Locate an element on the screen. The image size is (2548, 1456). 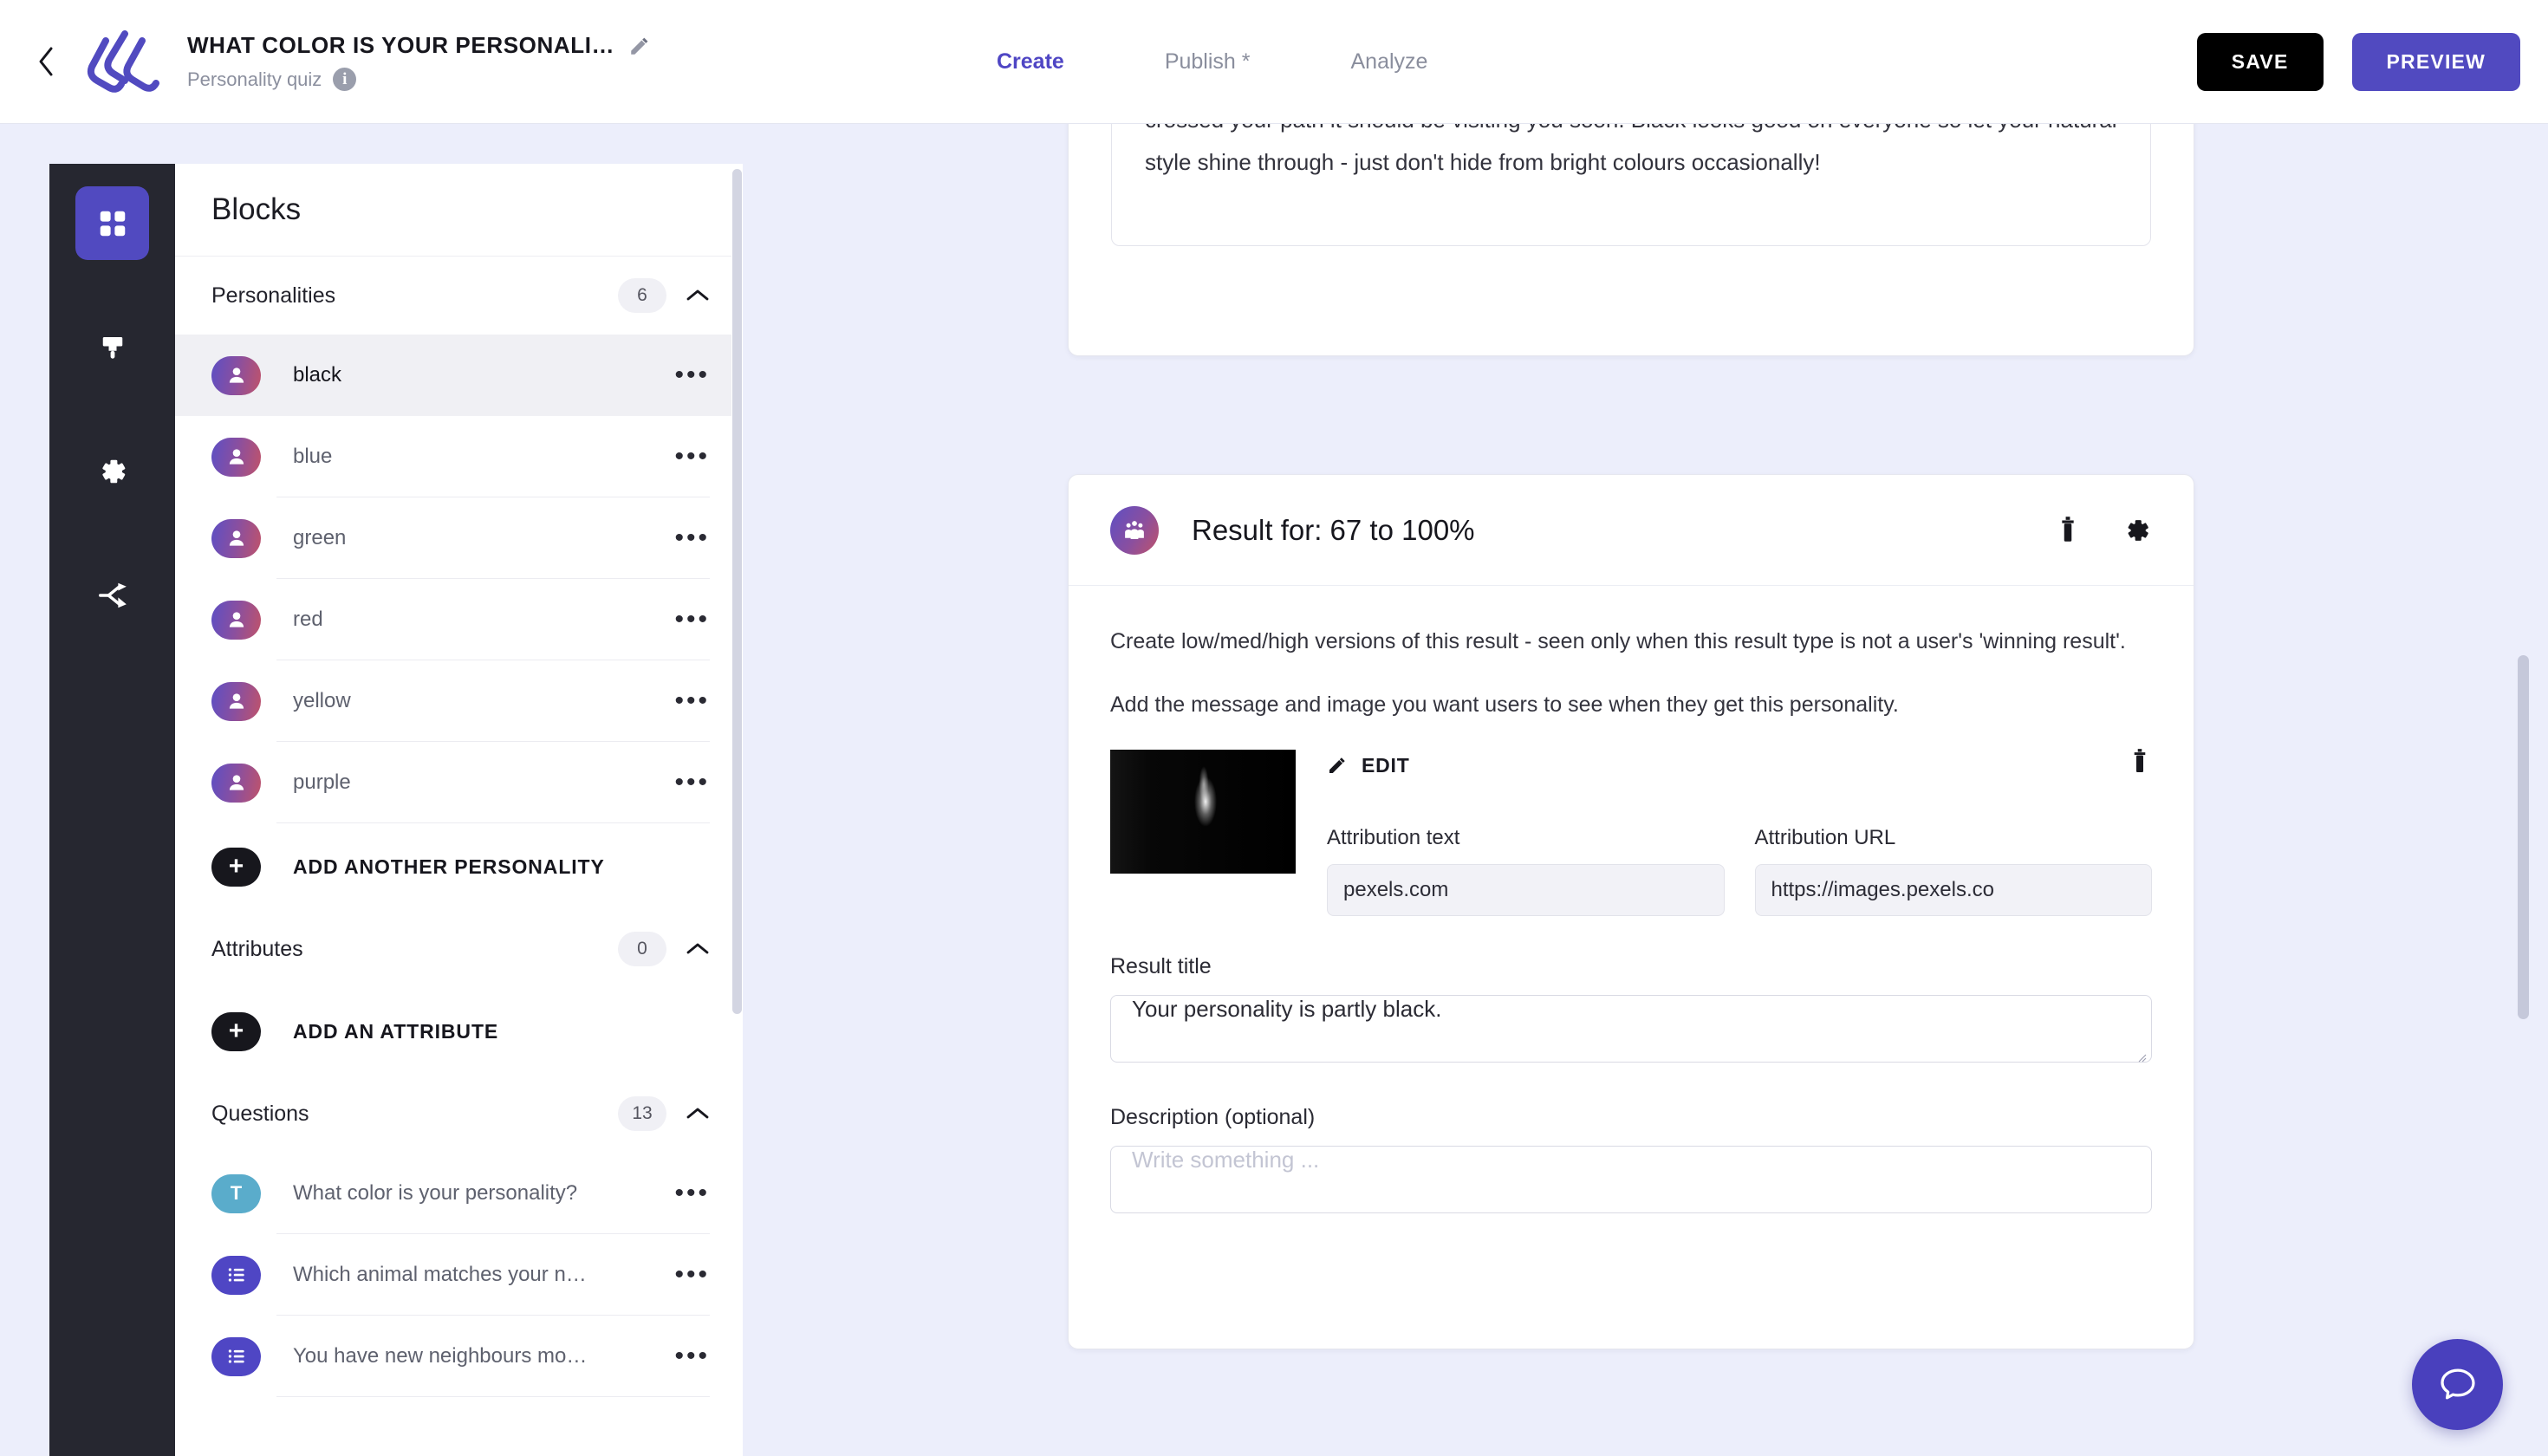
add-personality-button: + ADD ANOTHER PERSONALITY is located at coordinates (459, 866).